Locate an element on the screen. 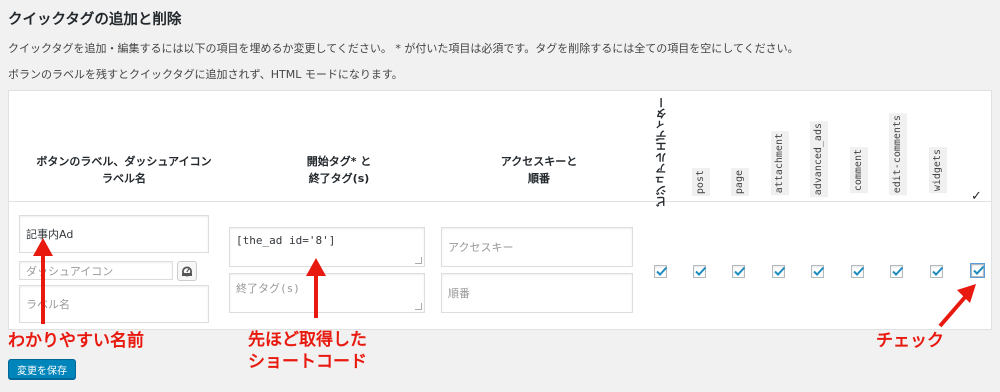 This screenshot has height=392, width=1000. checkbox-widgets is located at coordinates (937, 271).